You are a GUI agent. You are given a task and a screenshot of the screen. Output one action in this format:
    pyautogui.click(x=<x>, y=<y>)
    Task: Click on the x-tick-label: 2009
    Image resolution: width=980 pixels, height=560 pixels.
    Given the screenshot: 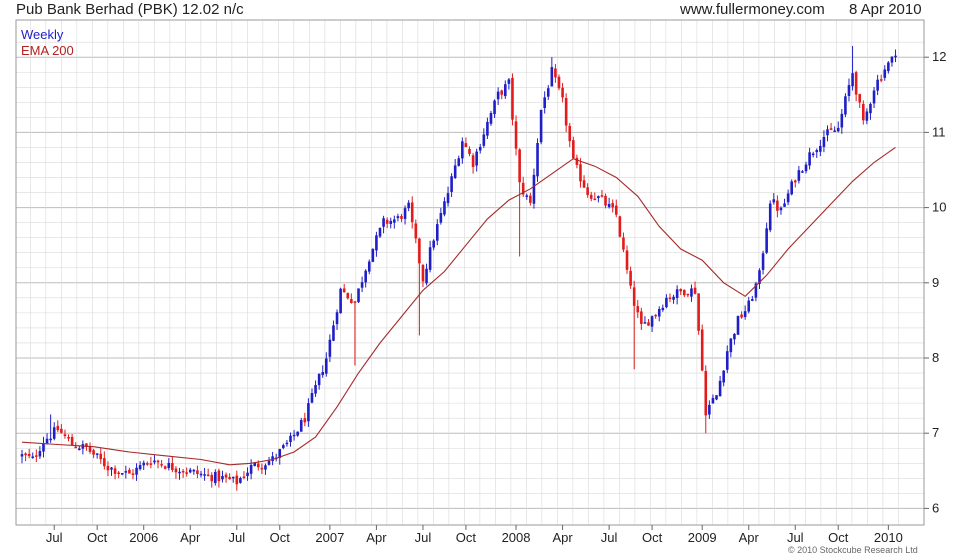 What is the action you would take?
    pyautogui.click(x=702, y=537)
    